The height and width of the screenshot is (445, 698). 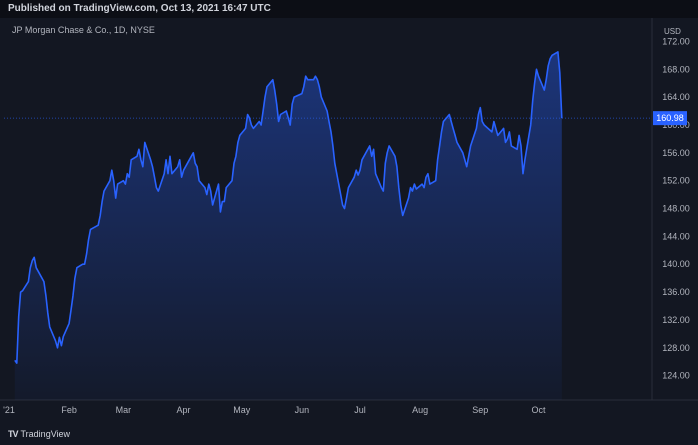 I want to click on y-tick-label: 148.00, so click(x=676, y=209).